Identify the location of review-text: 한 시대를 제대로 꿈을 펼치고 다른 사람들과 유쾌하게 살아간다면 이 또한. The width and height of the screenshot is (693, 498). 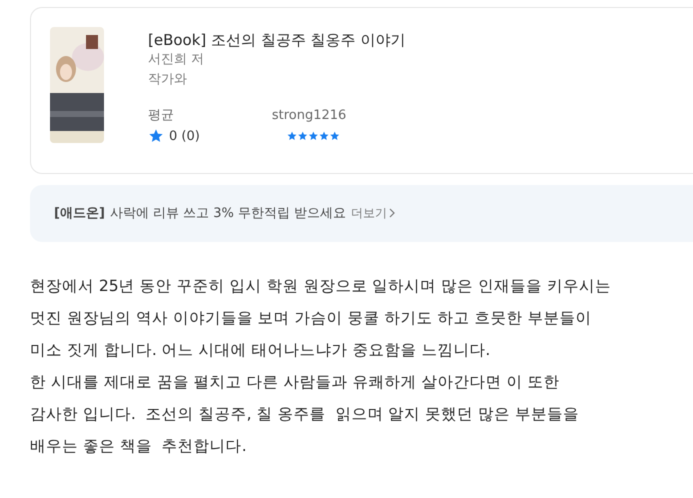
(295, 382).